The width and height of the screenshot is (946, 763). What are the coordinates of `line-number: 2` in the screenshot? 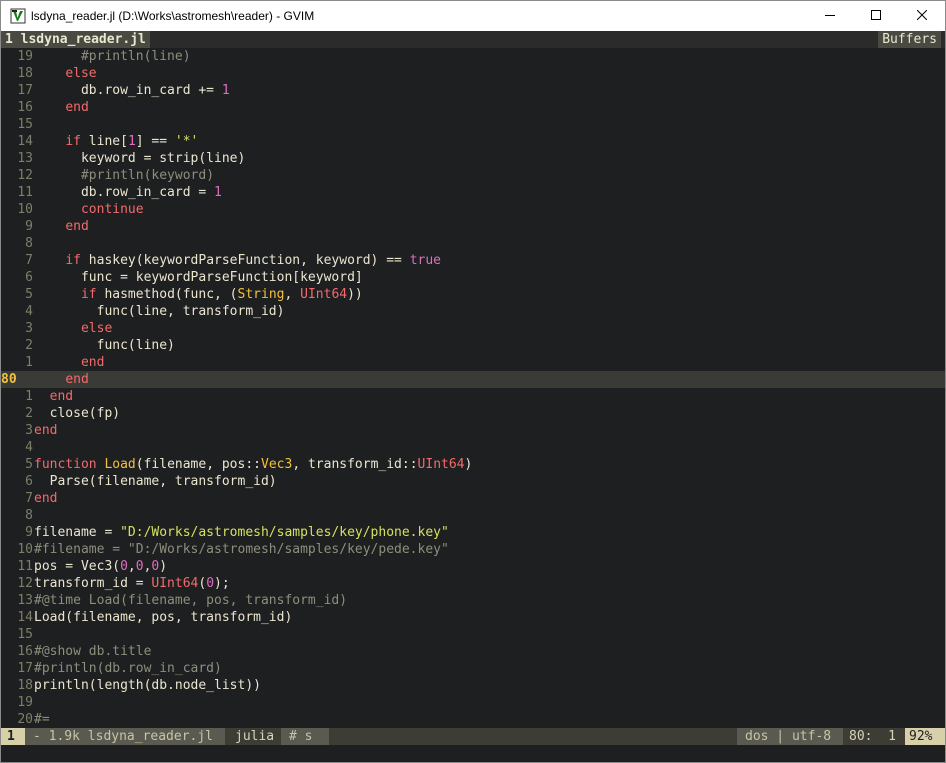 It's located at (29, 413).